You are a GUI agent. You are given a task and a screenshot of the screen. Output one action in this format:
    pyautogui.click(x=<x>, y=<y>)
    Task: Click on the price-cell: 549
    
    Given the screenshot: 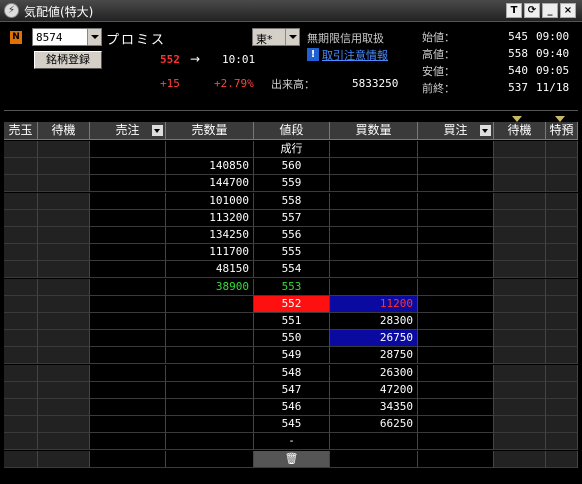 What is the action you would take?
    pyautogui.click(x=292, y=356)
    